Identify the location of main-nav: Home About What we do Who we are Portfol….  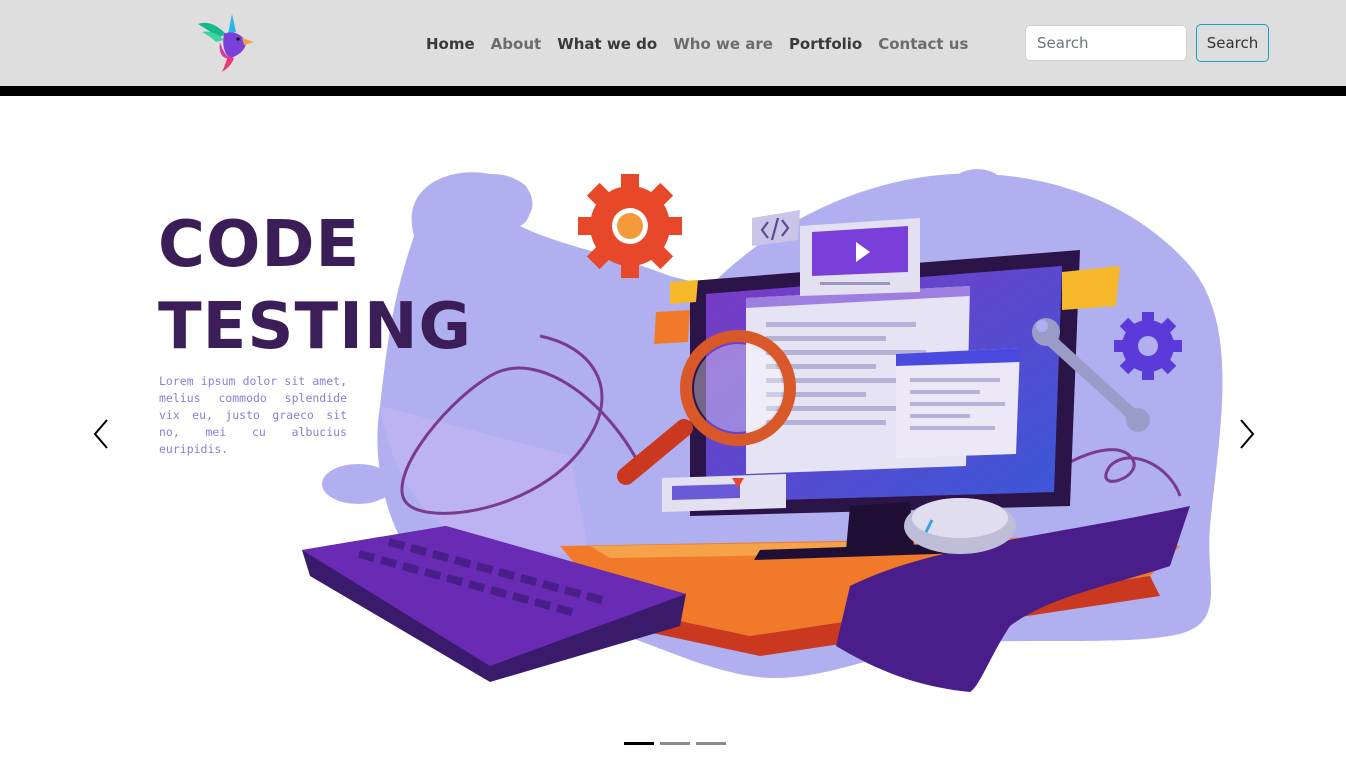
(705, 44).